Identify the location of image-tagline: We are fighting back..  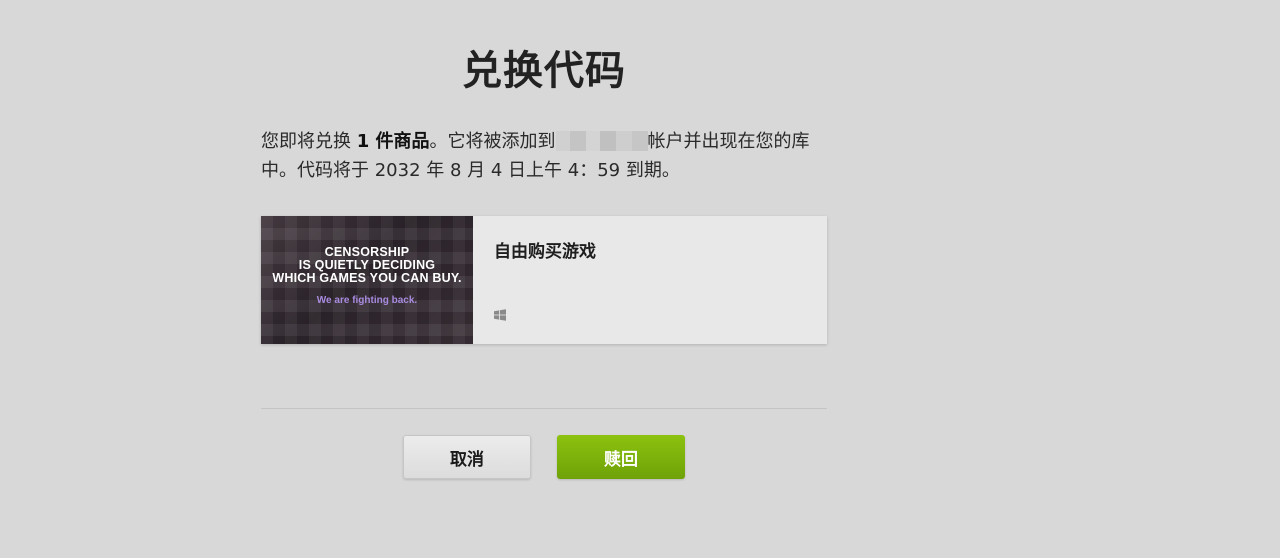
(367, 300).